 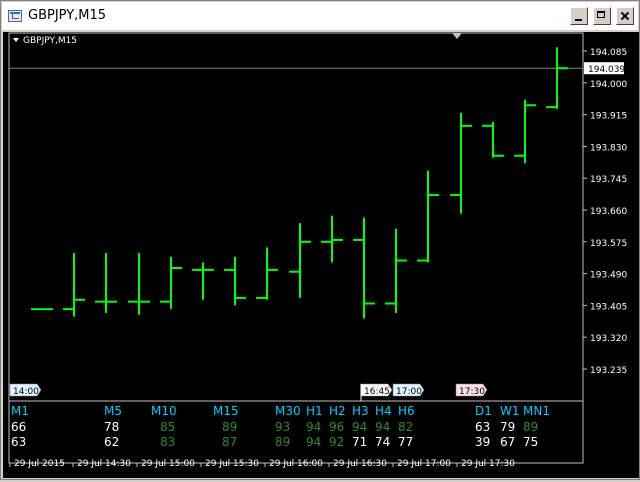 I want to click on timeframe-header: M10, so click(x=164, y=411).